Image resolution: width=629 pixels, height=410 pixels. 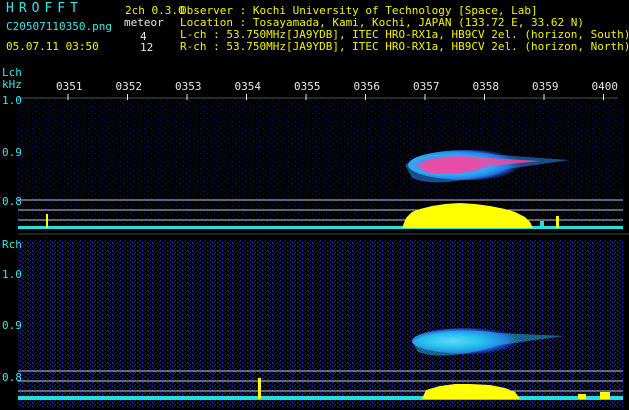 What do you see at coordinates (12, 201) in the screenshot?
I see `lch-tick-0-8: 0.8` at bounding box center [12, 201].